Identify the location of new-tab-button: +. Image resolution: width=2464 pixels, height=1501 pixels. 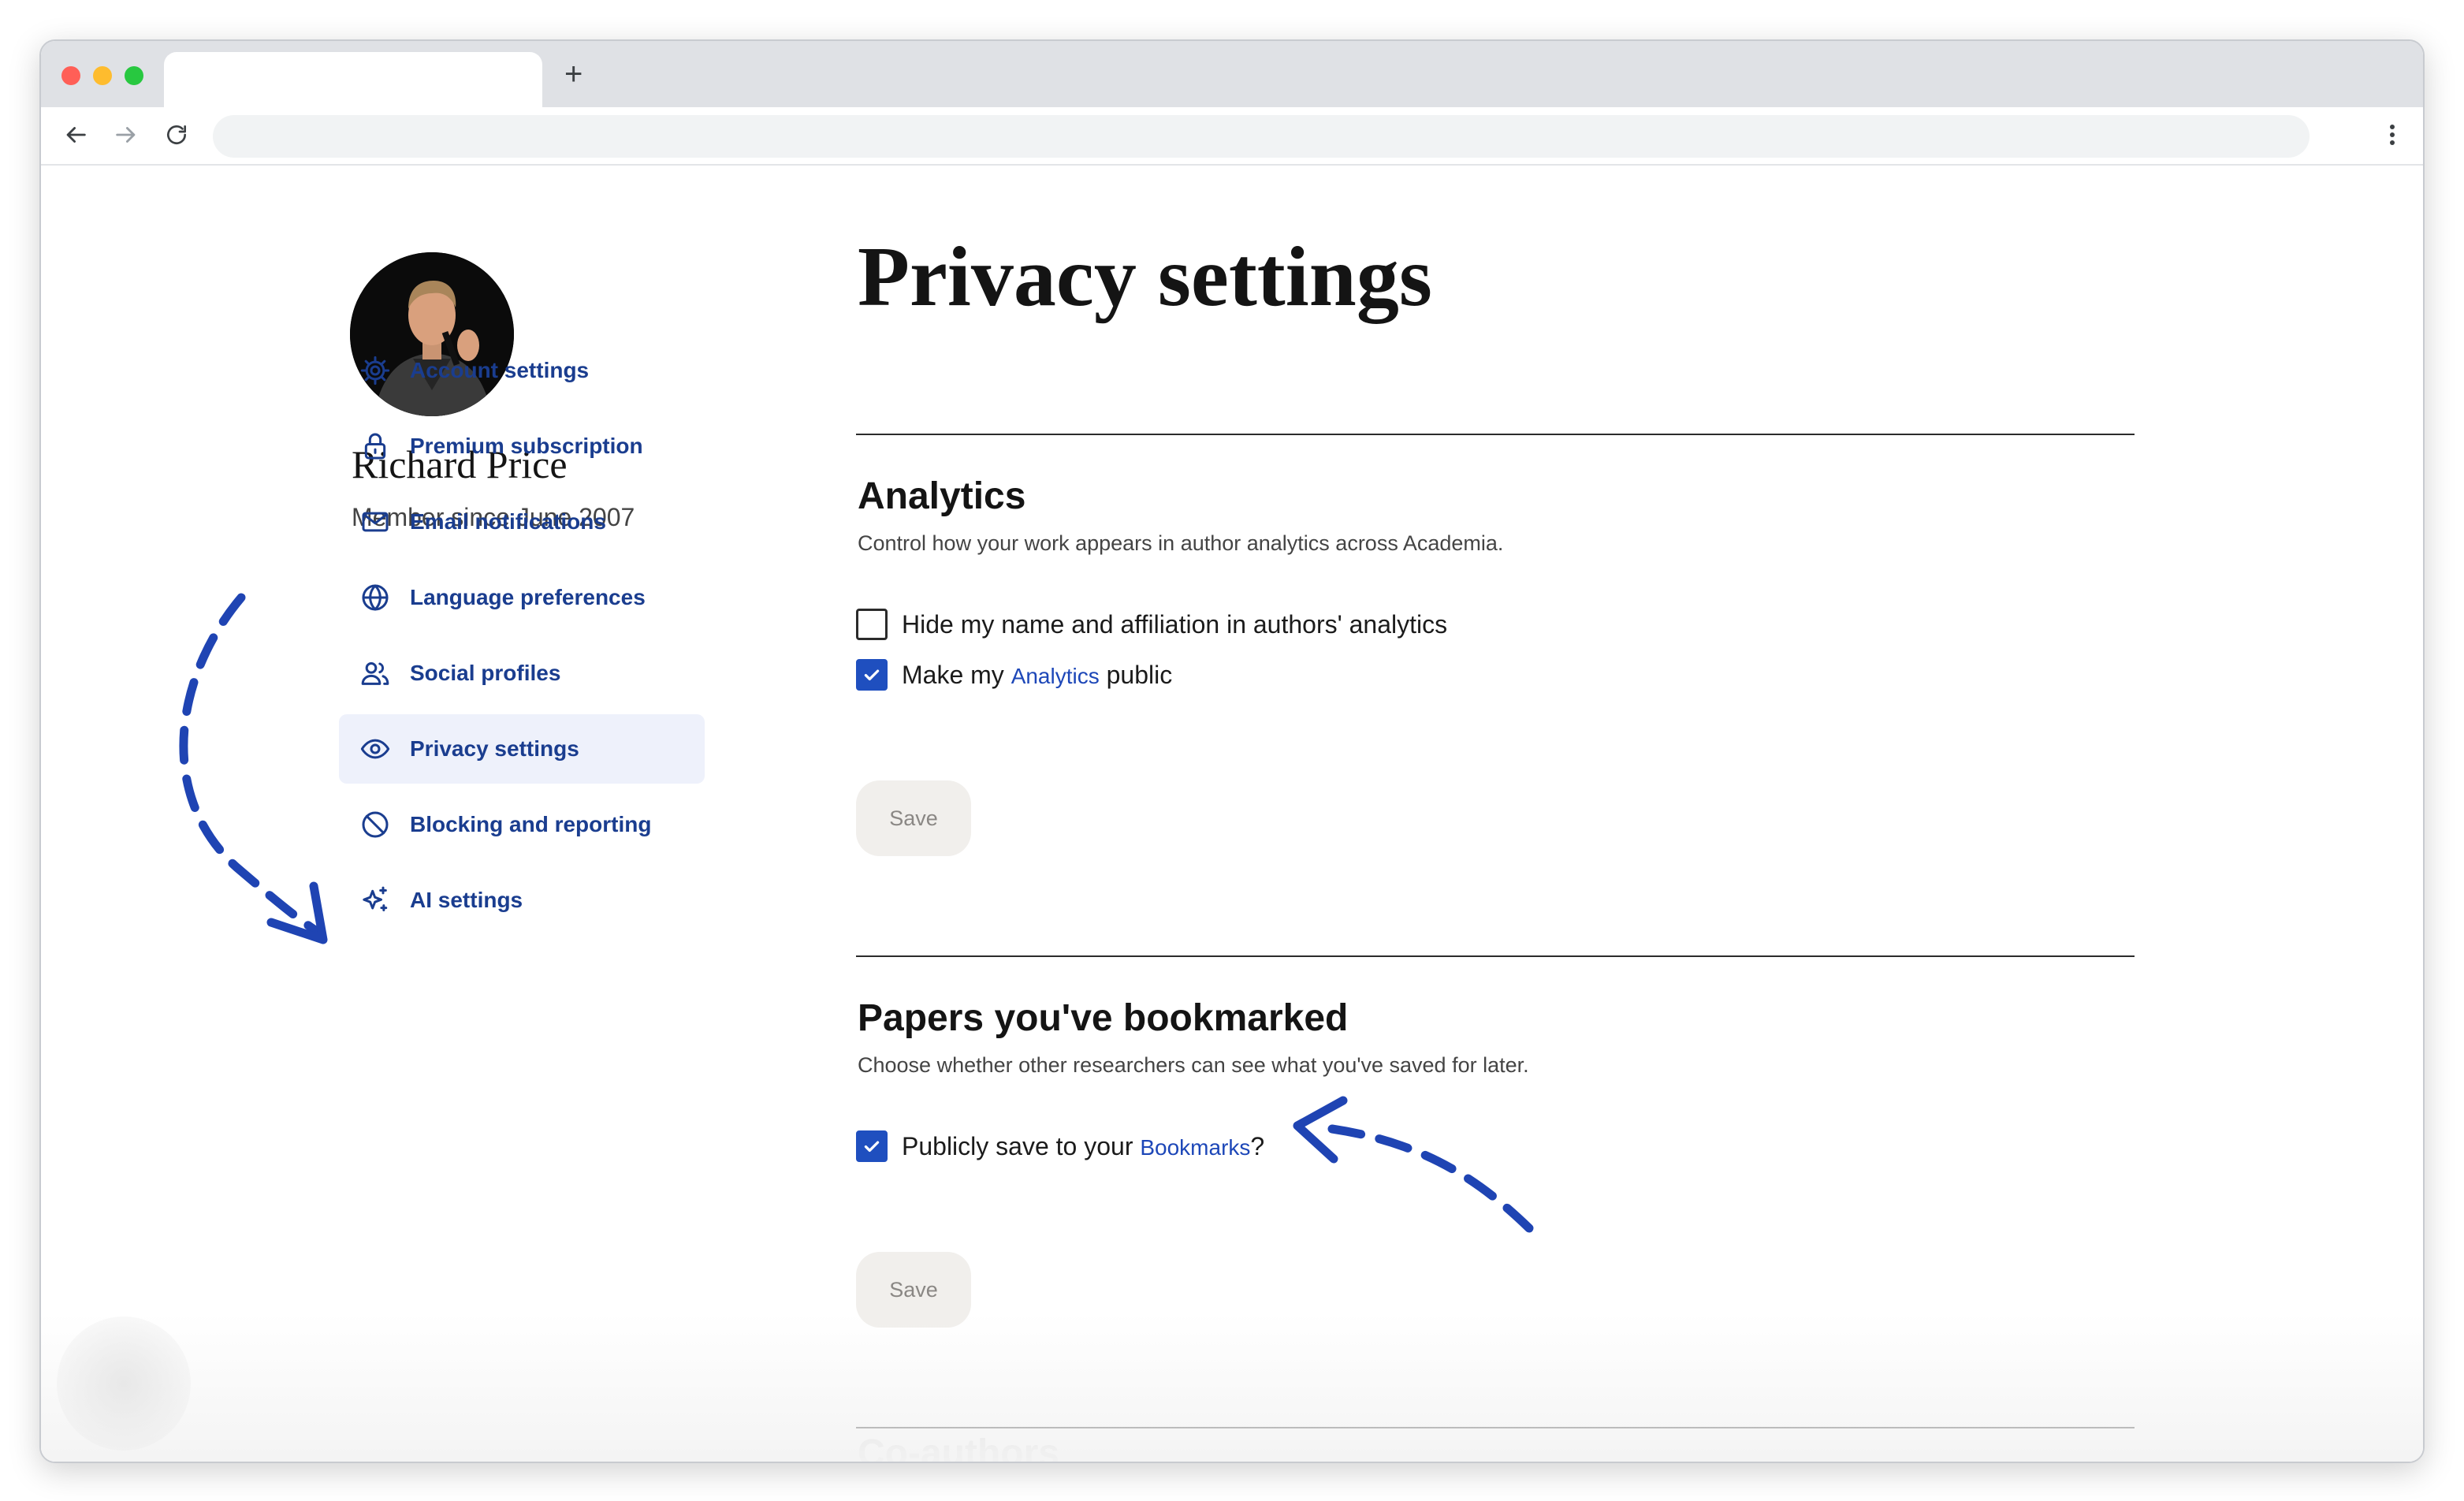
(574, 74).